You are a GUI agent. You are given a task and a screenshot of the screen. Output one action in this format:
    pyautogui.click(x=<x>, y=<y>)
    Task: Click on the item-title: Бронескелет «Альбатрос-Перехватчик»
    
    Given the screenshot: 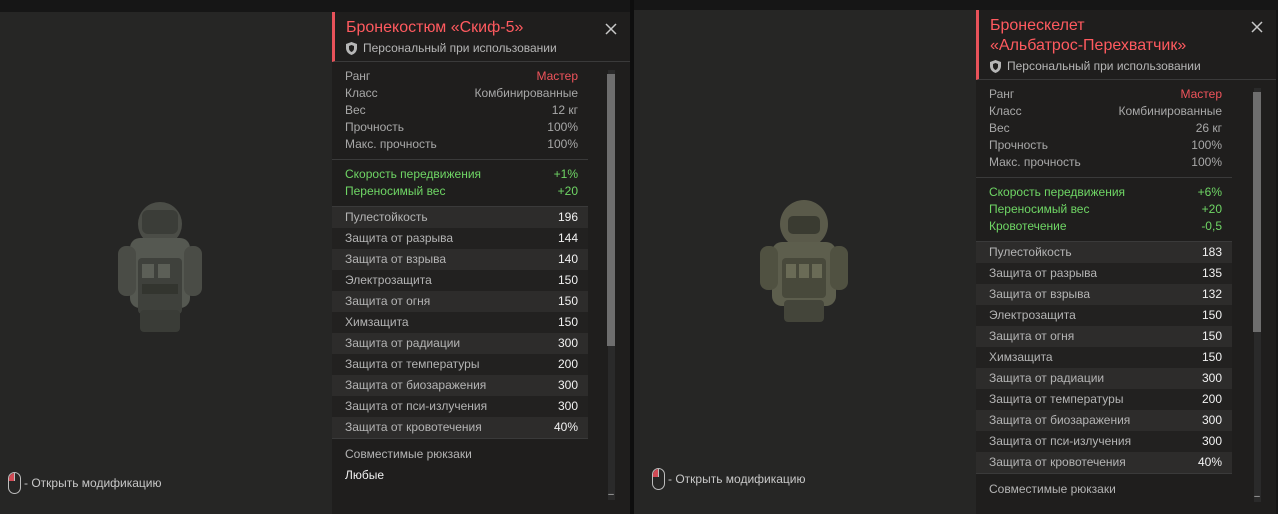 What is the action you would take?
    pyautogui.click(x=1118, y=36)
    